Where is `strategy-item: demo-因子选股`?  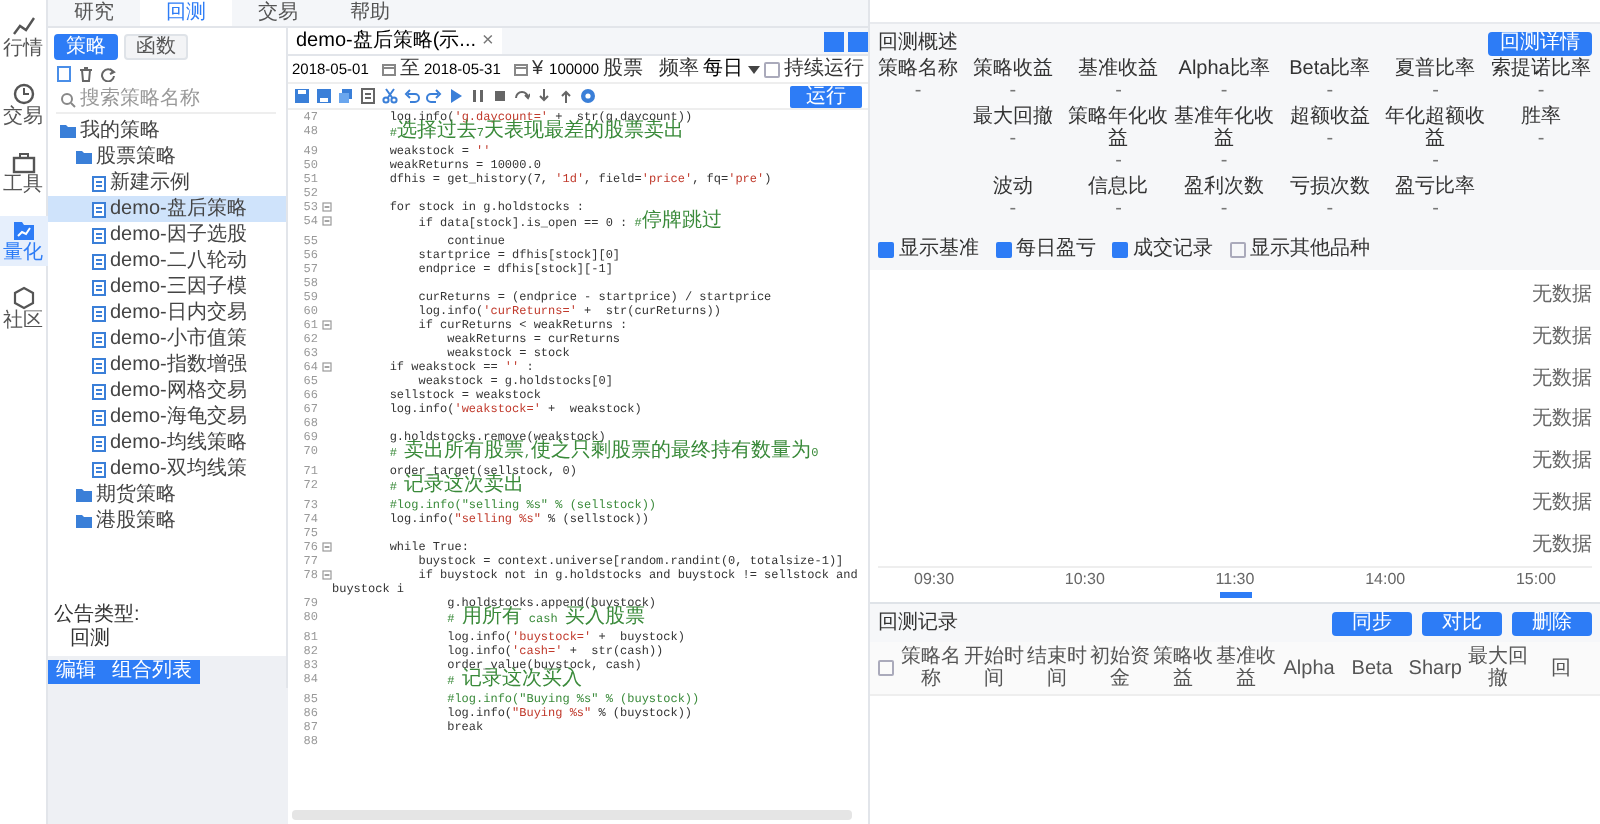
strategy-item: demo-因子选股 is located at coordinates (167, 235).